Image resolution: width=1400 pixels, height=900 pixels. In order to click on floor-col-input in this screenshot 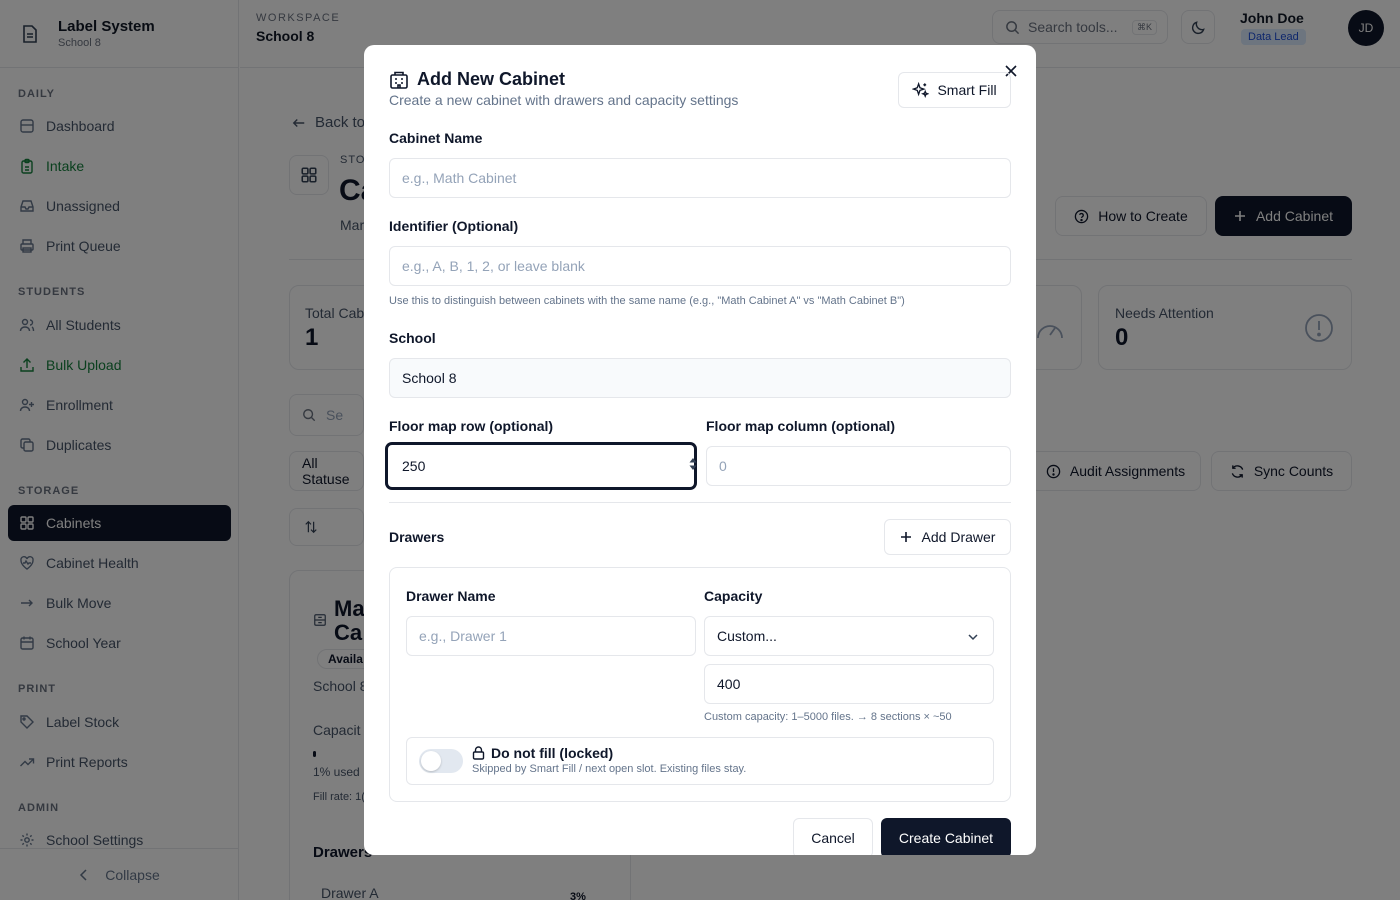, I will do `click(858, 466)`.